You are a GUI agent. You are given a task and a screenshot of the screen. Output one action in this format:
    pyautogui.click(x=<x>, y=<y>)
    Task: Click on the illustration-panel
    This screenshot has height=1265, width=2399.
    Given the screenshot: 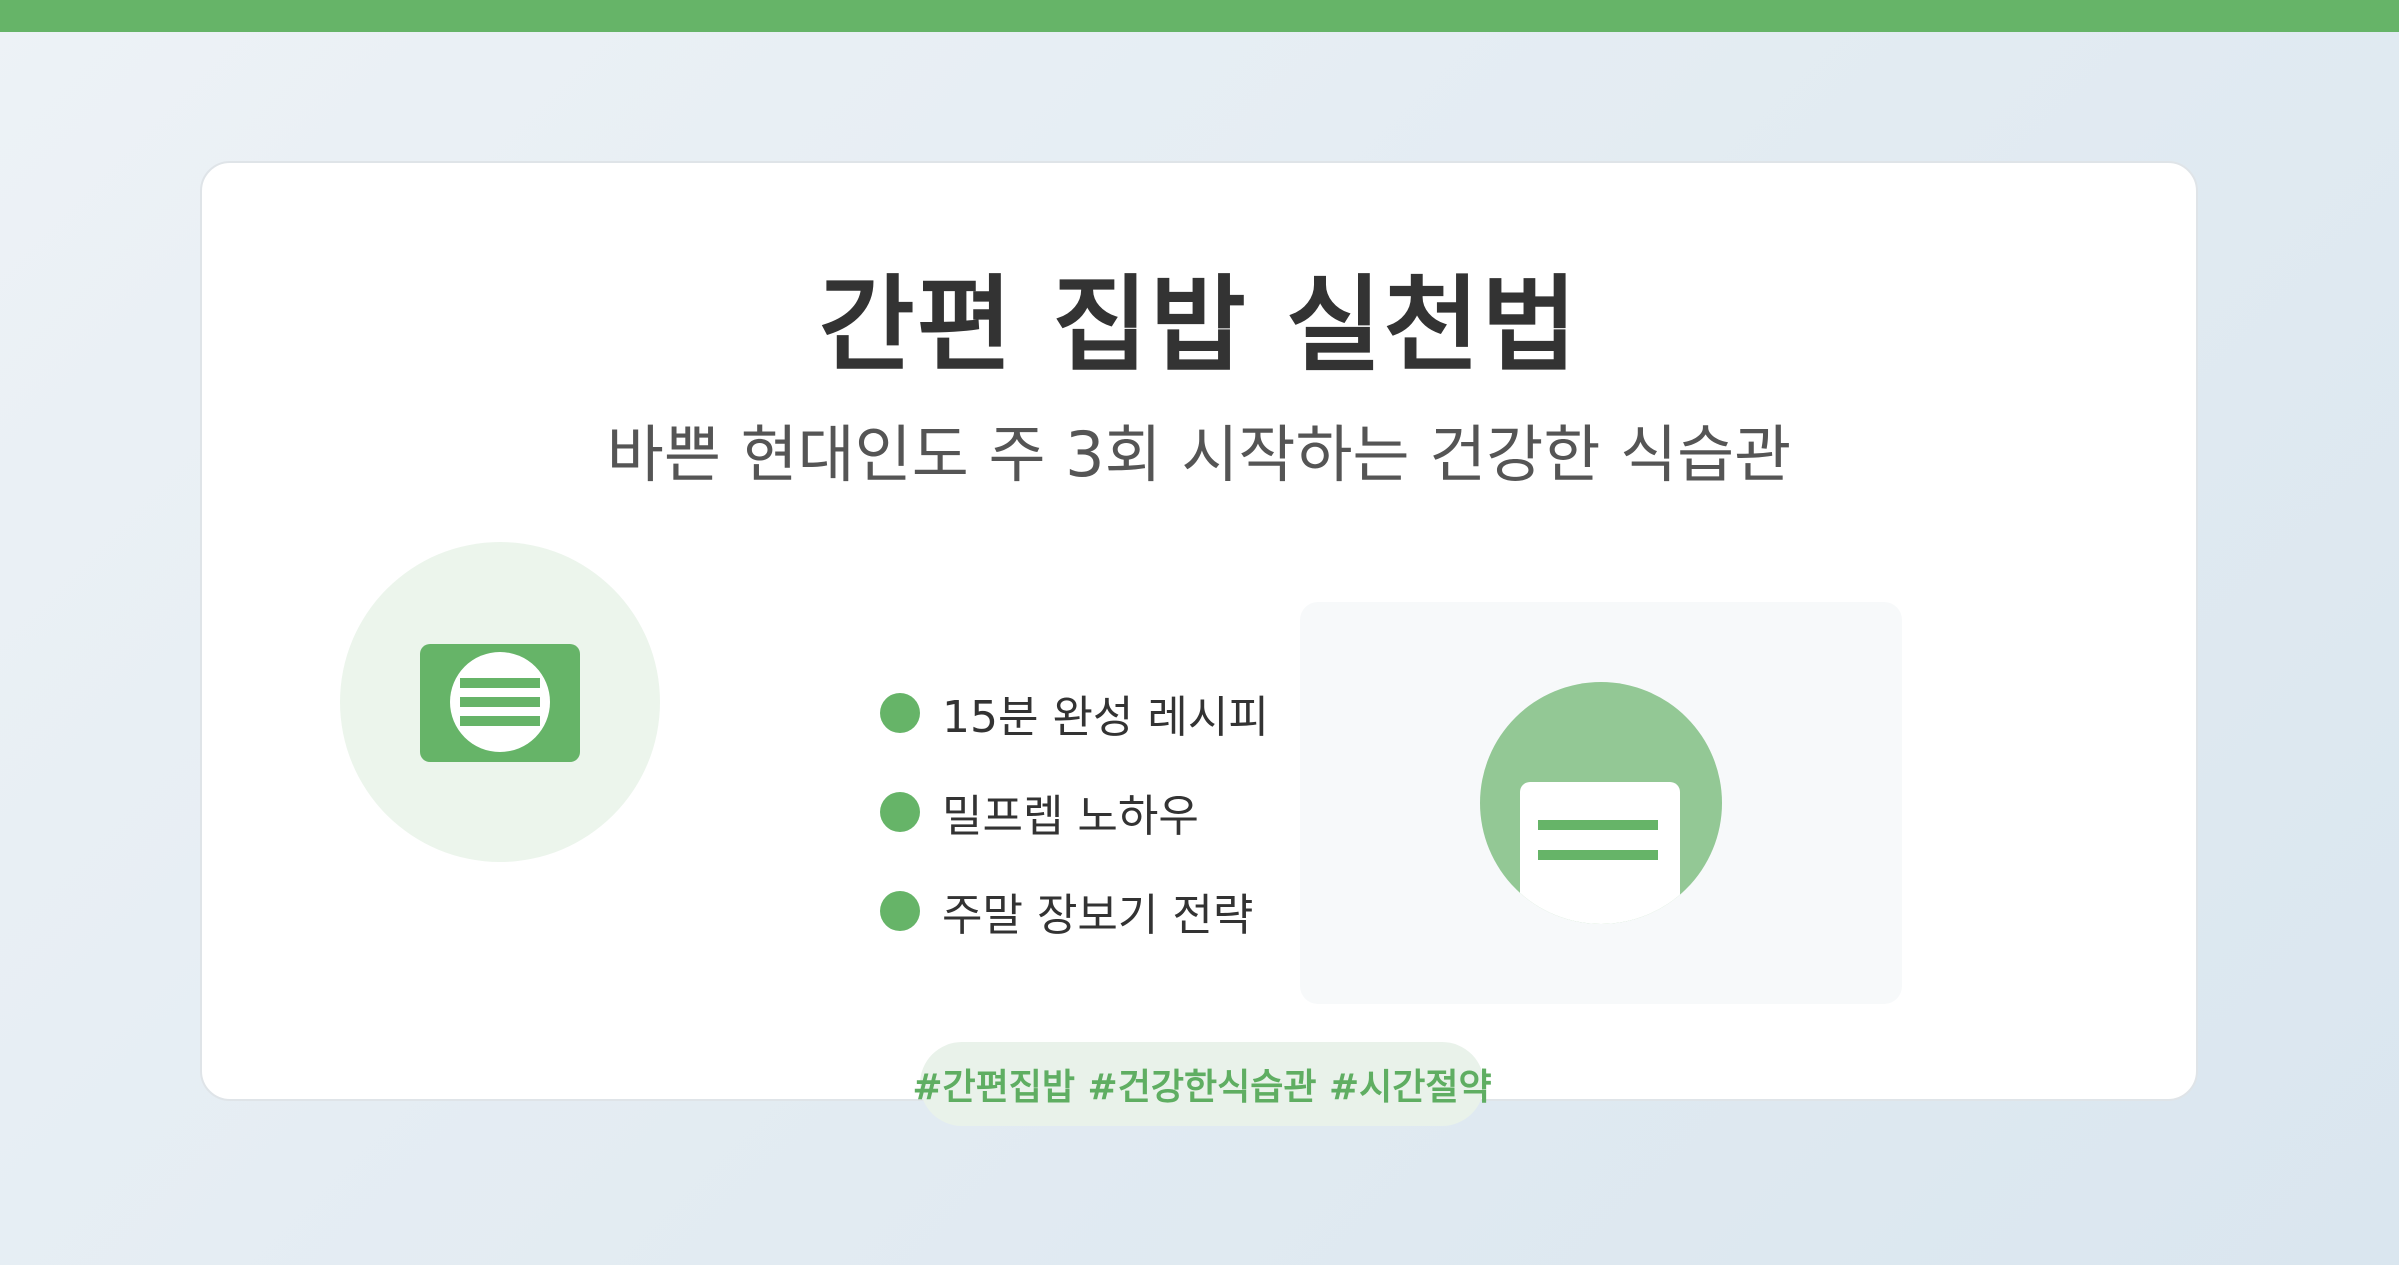 What is the action you would take?
    pyautogui.click(x=1601, y=803)
    